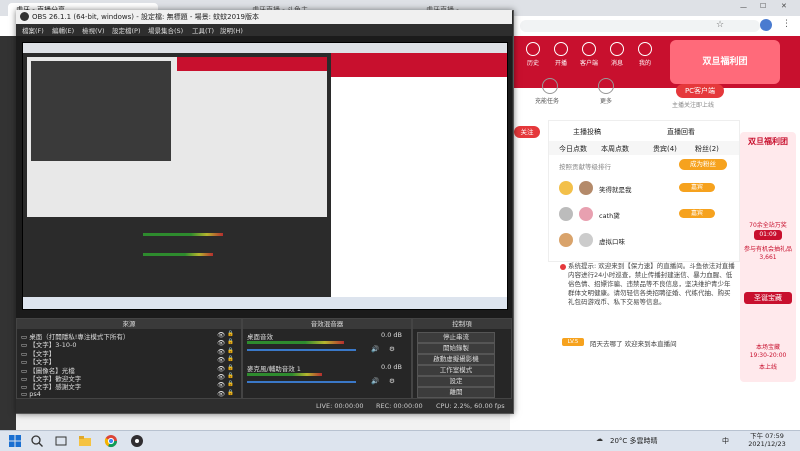  Describe the element at coordinates (391, 335) in the screenshot. I see `mixer-db: 0.0 dB` at that location.